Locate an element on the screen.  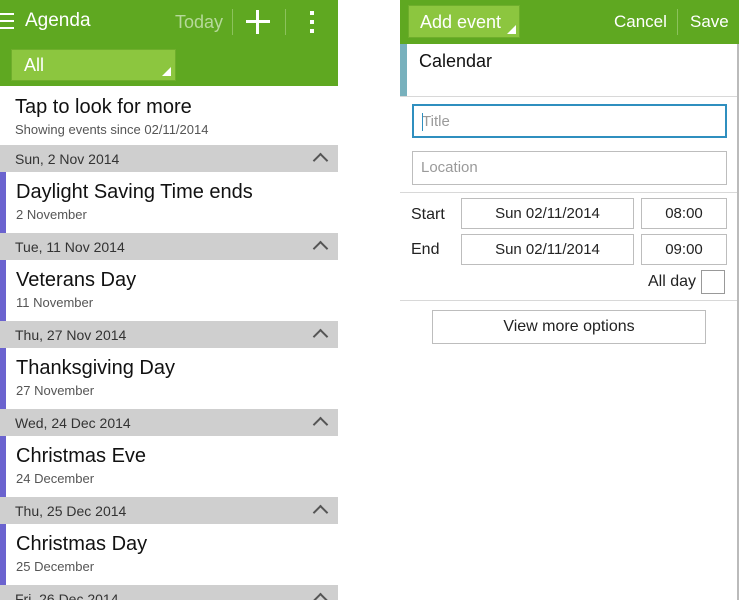
calendar-selector: Calendar is located at coordinates (569, 70).